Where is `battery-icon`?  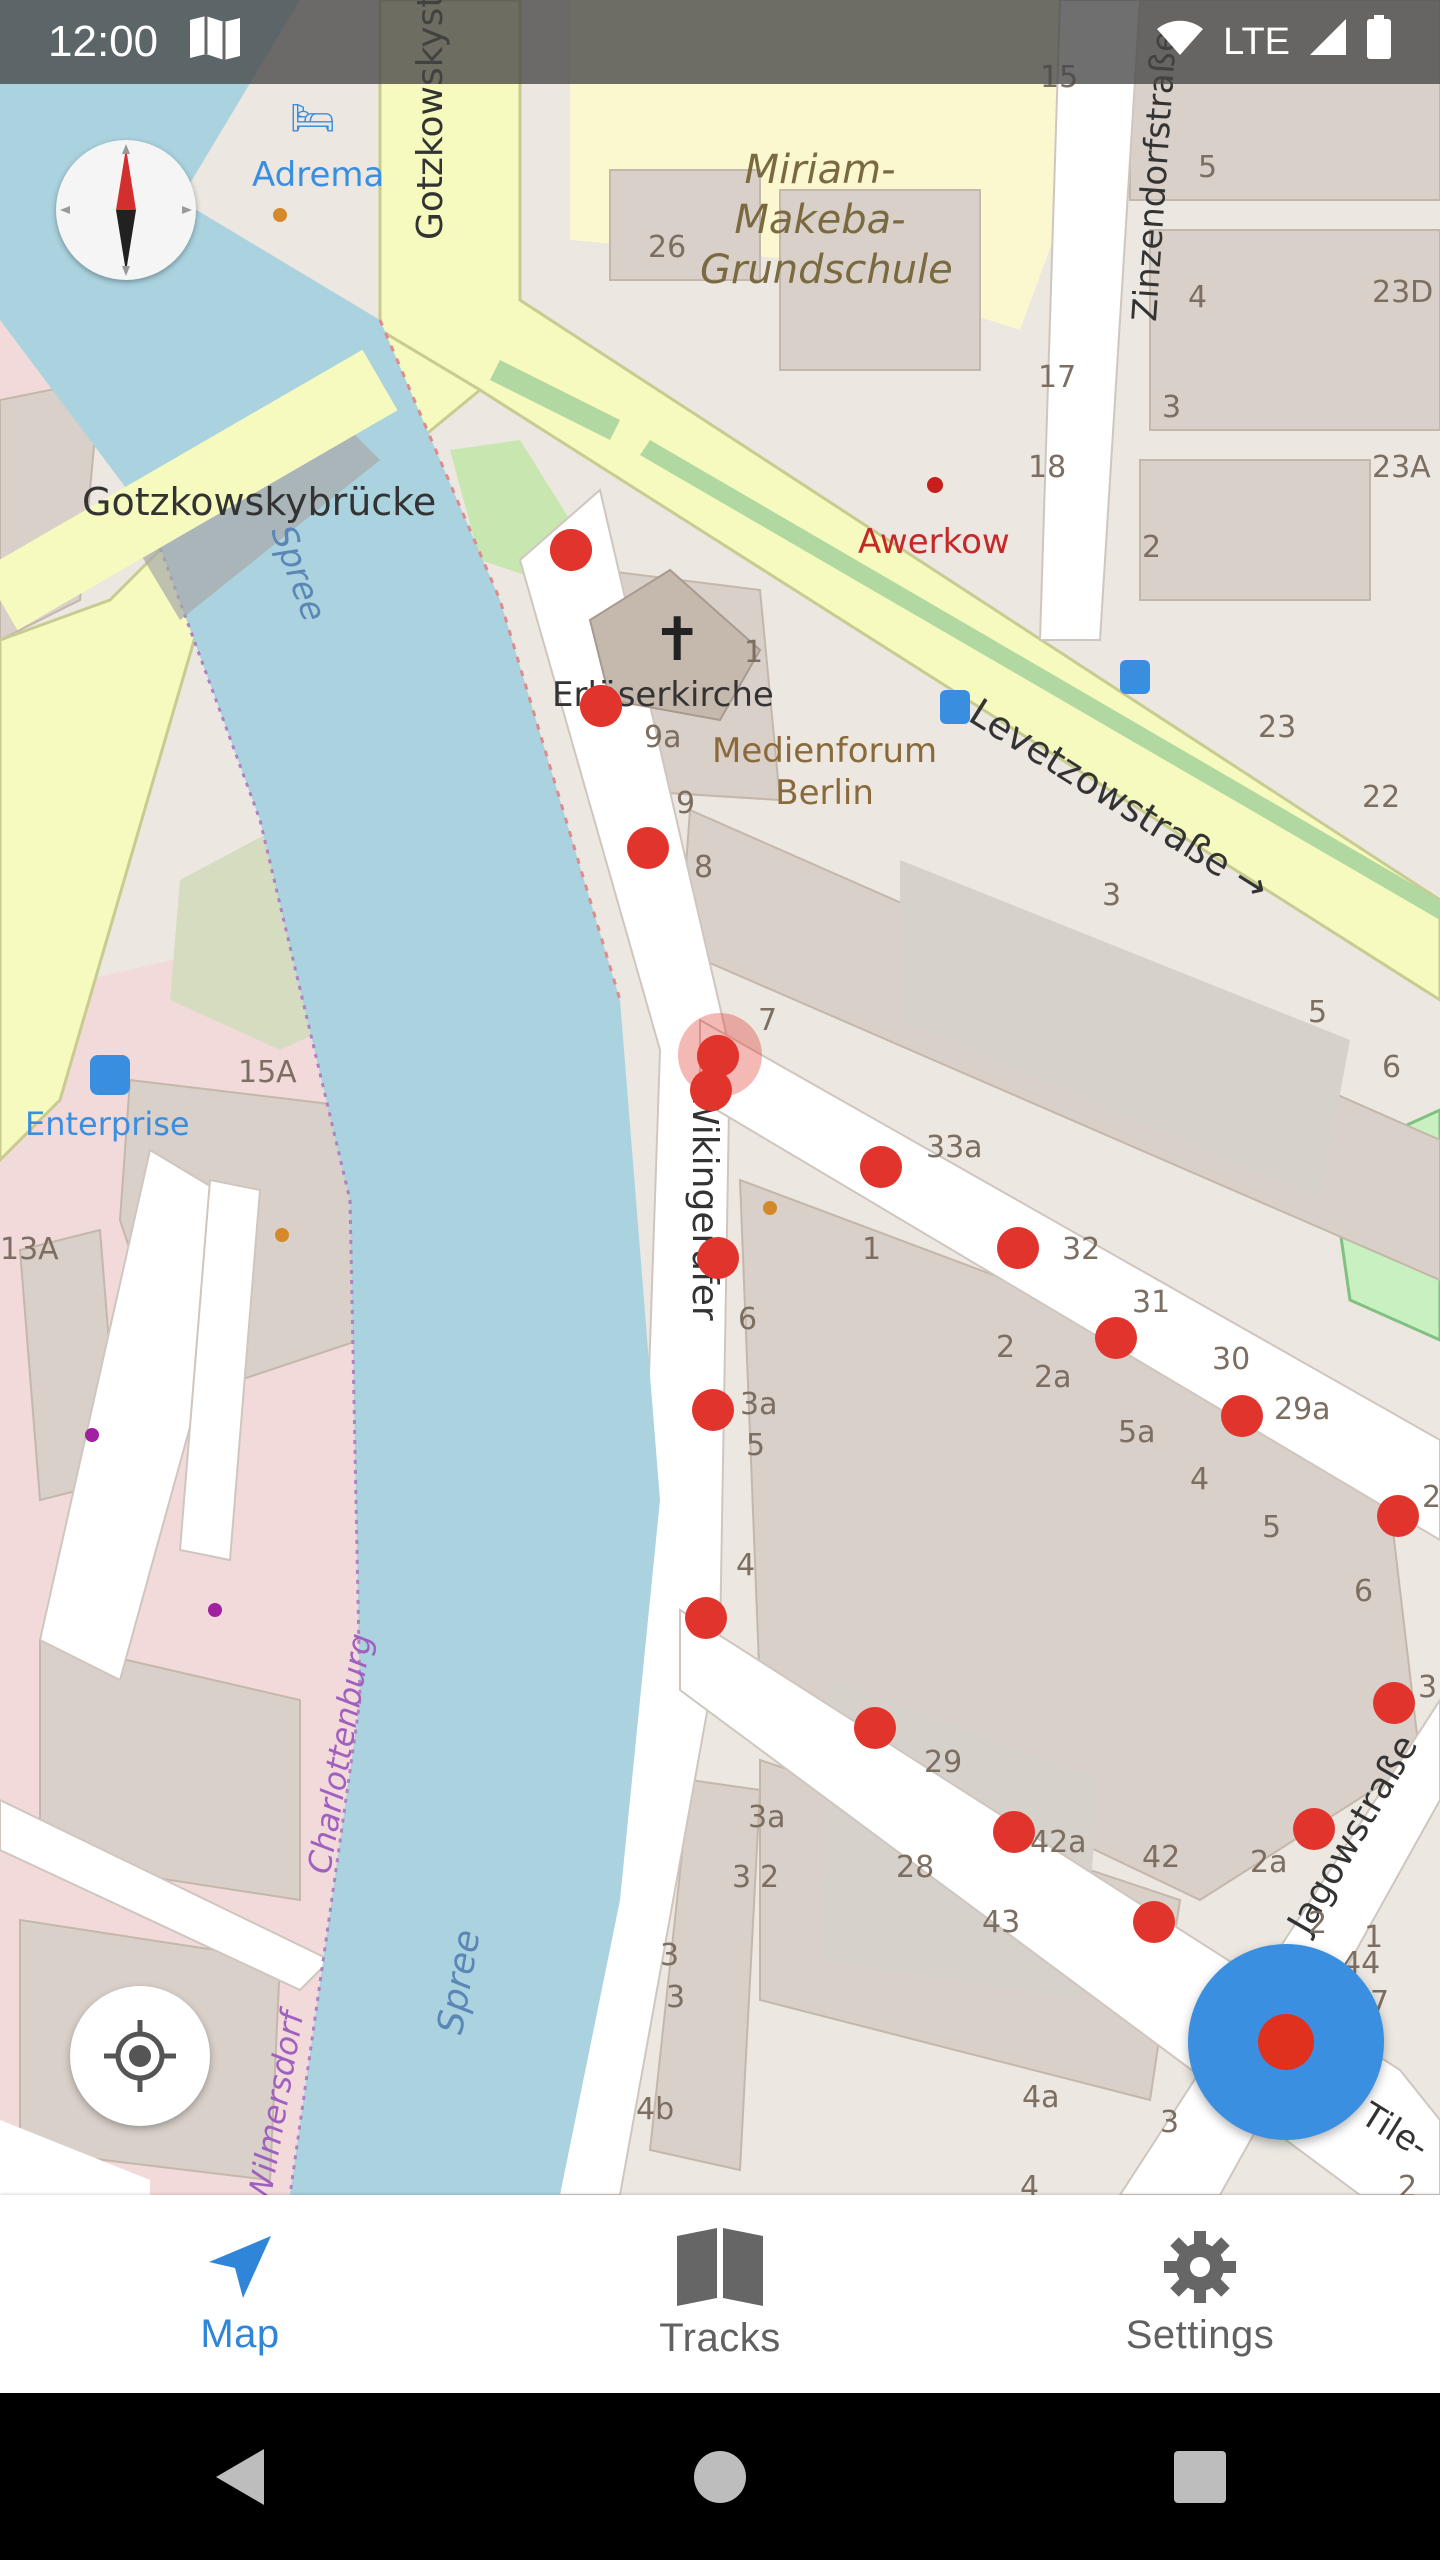
battery-icon is located at coordinates (1379, 42).